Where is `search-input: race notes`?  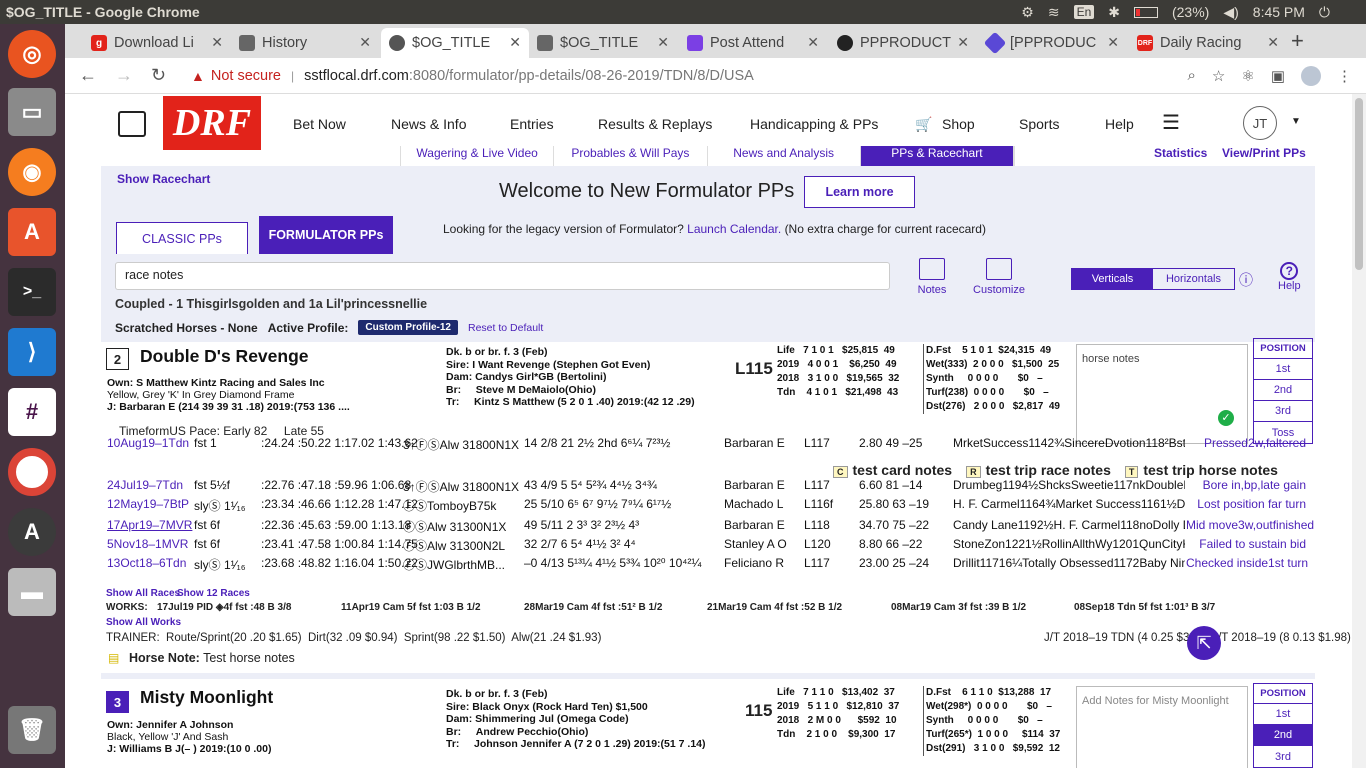 search-input: race notes is located at coordinates (502, 276).